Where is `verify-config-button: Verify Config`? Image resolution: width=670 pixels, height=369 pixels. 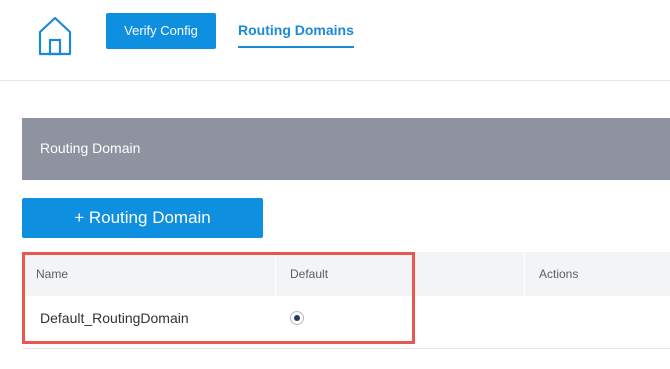 verify-config-button: Verify Config is located at coordinates (161, 31).